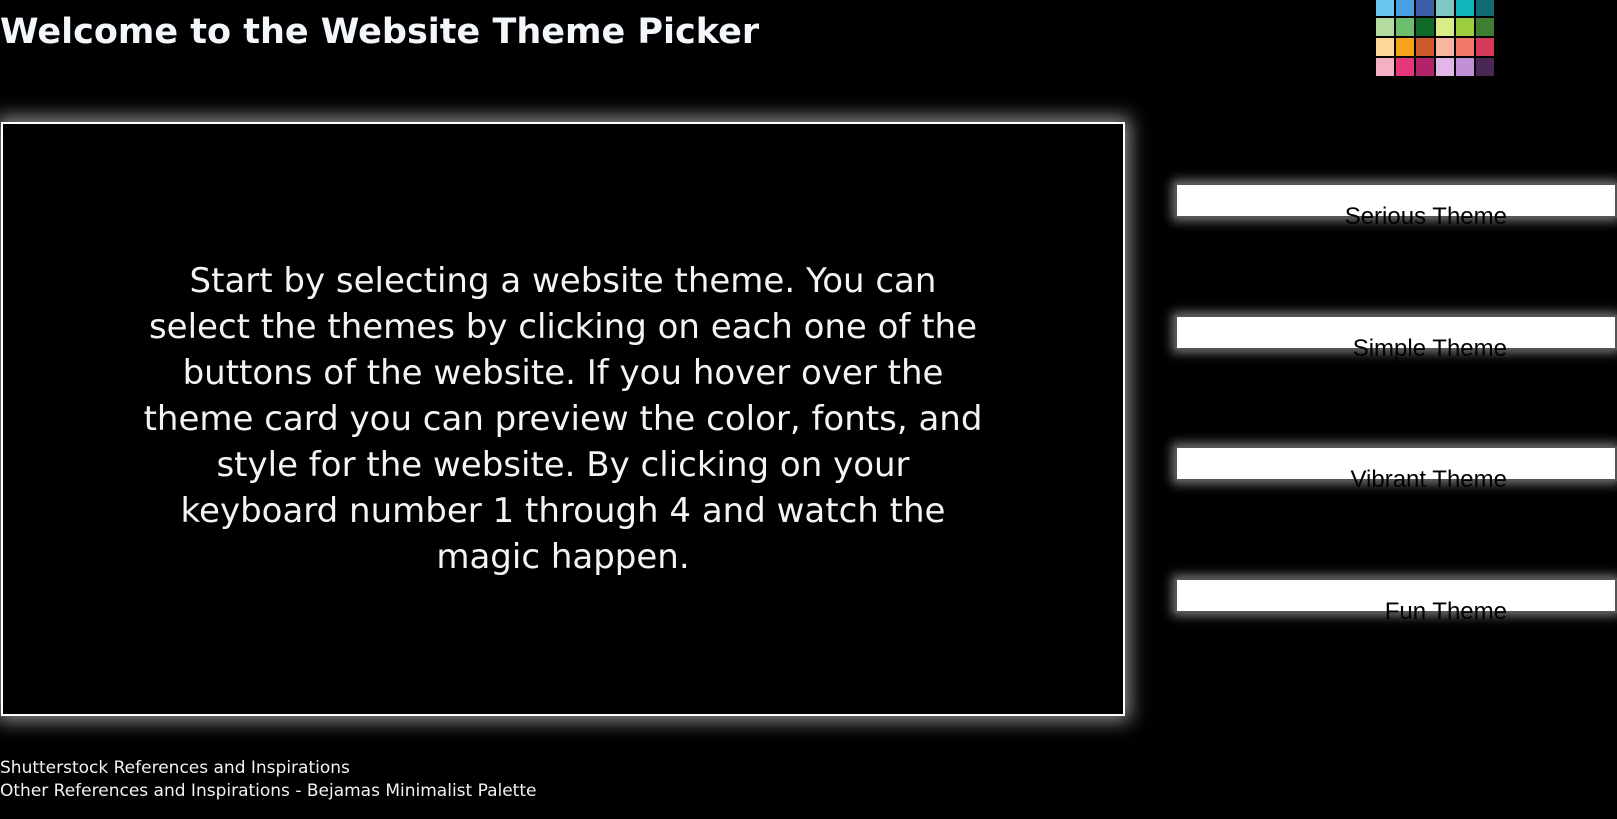 This screenshot has width=1617, height=819. What do you see at coordinates (1445, 611) in the screenshot?
I see `fun-theme-label: Fun Theme` at bounding box center [1445, 611].